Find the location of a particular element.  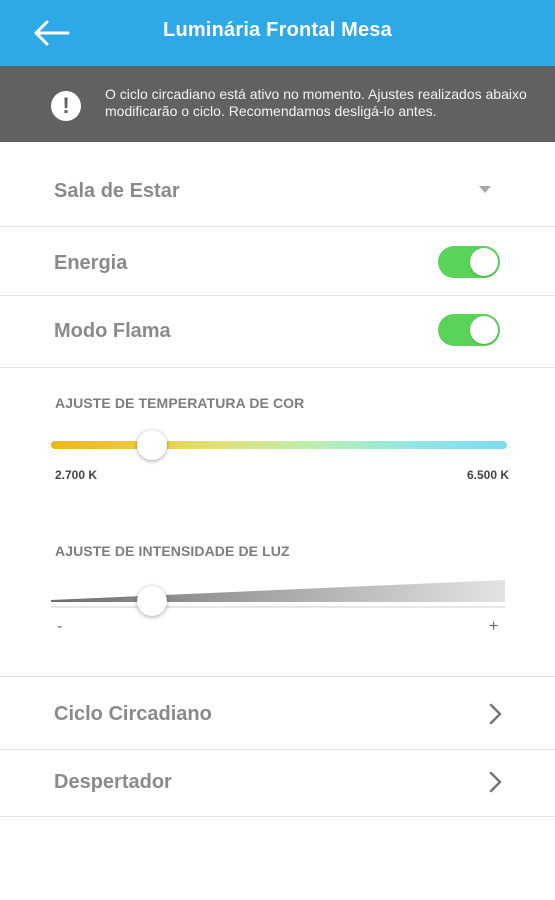

temperature-slider-track is located at coordinates (279, 445).